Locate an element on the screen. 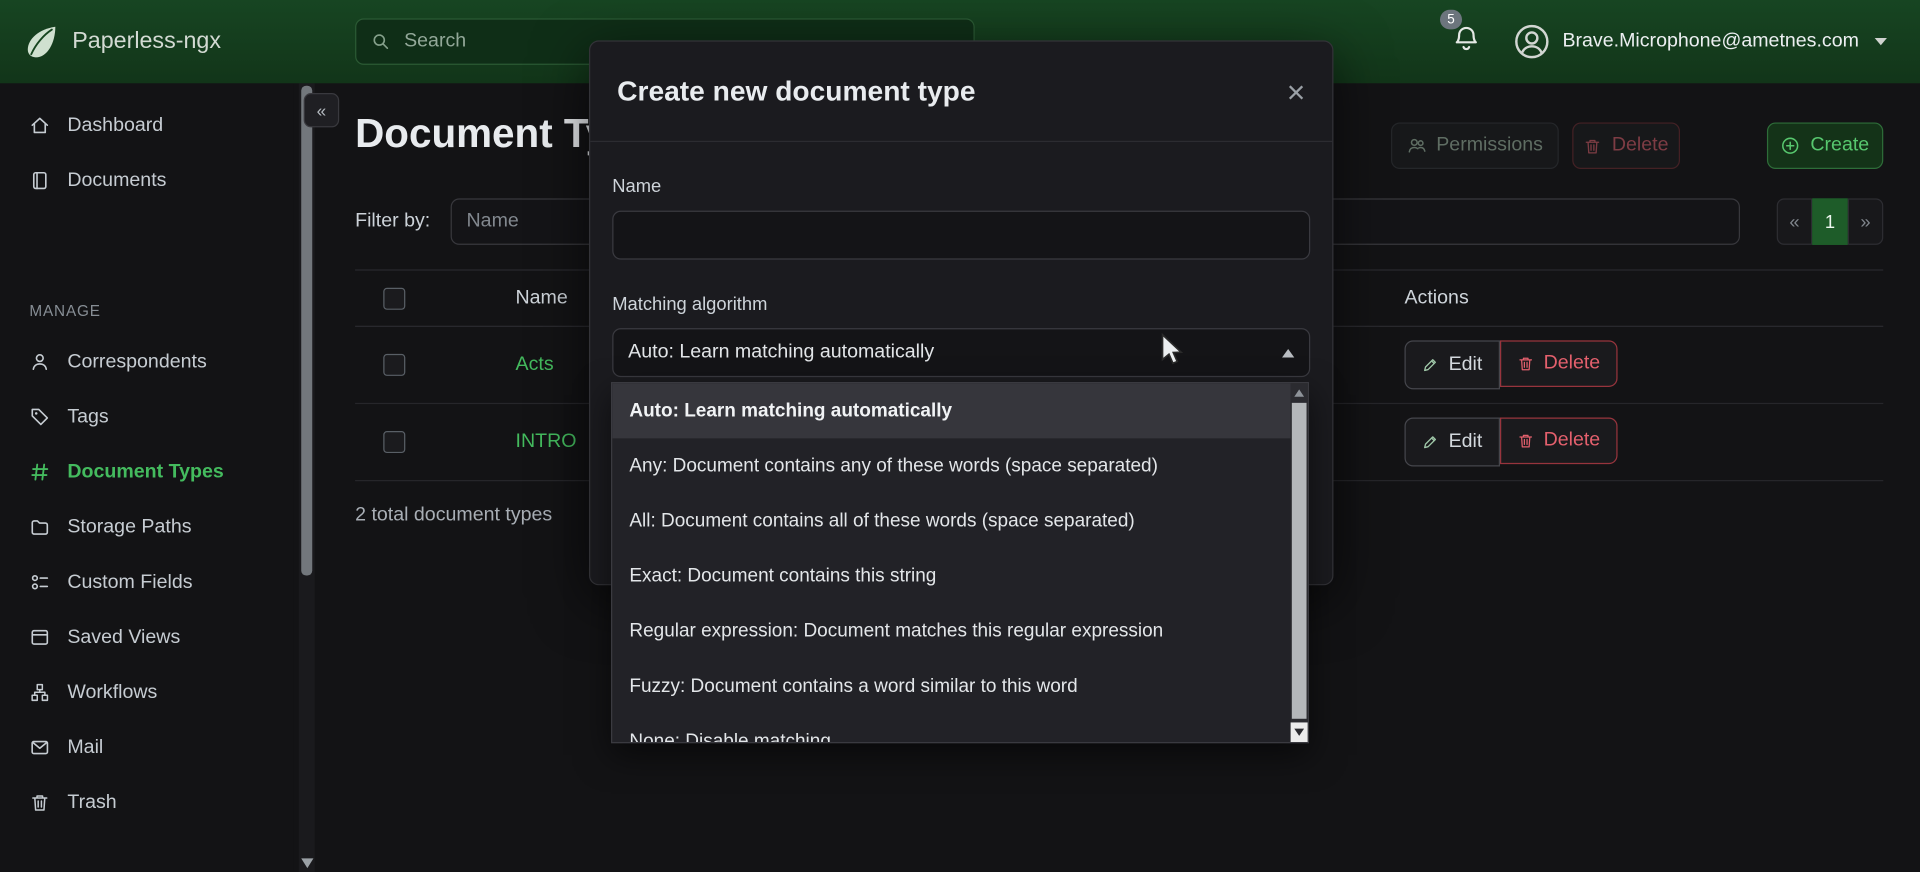 Image resolution: width=1920 pixels, height=872 pixels. sidebar-item-saved-views: Saved Views is located at coordinates (147, 637).